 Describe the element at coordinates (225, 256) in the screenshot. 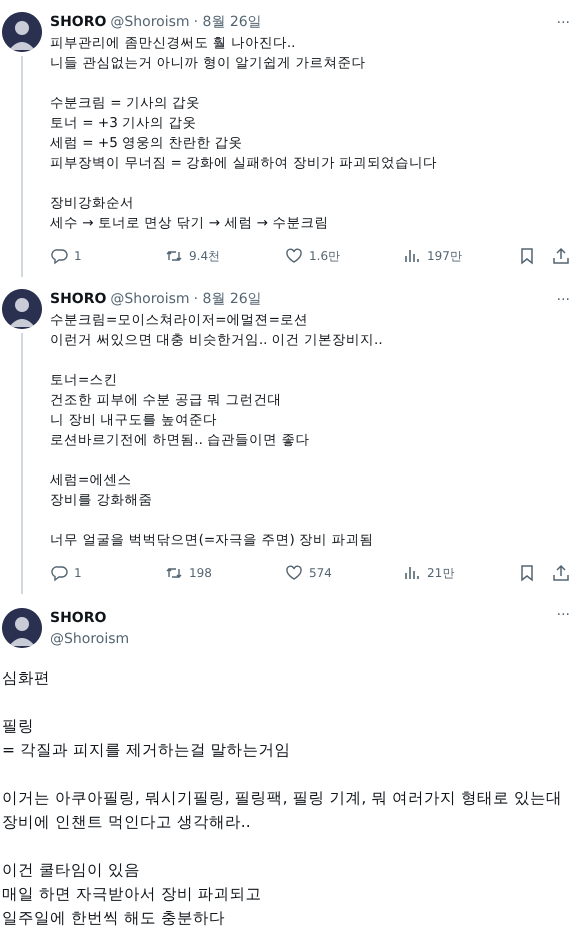

I see `repost-button: 9.4천` at that location.